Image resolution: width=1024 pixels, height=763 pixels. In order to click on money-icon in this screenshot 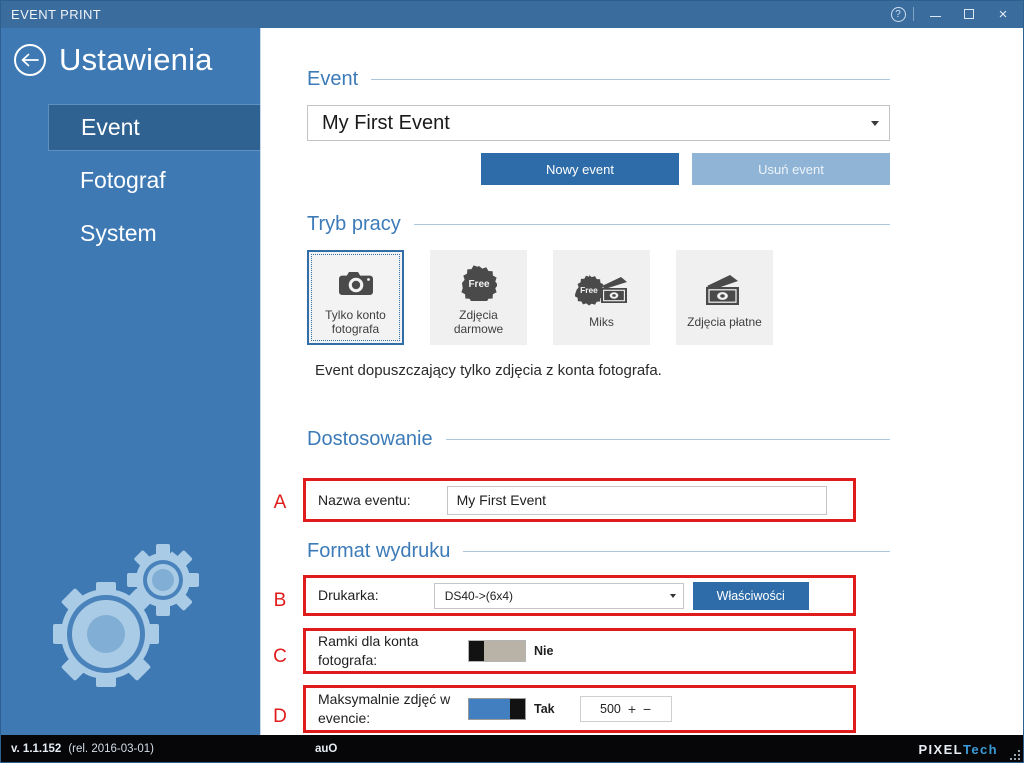, I will do `click(725, 290)`.